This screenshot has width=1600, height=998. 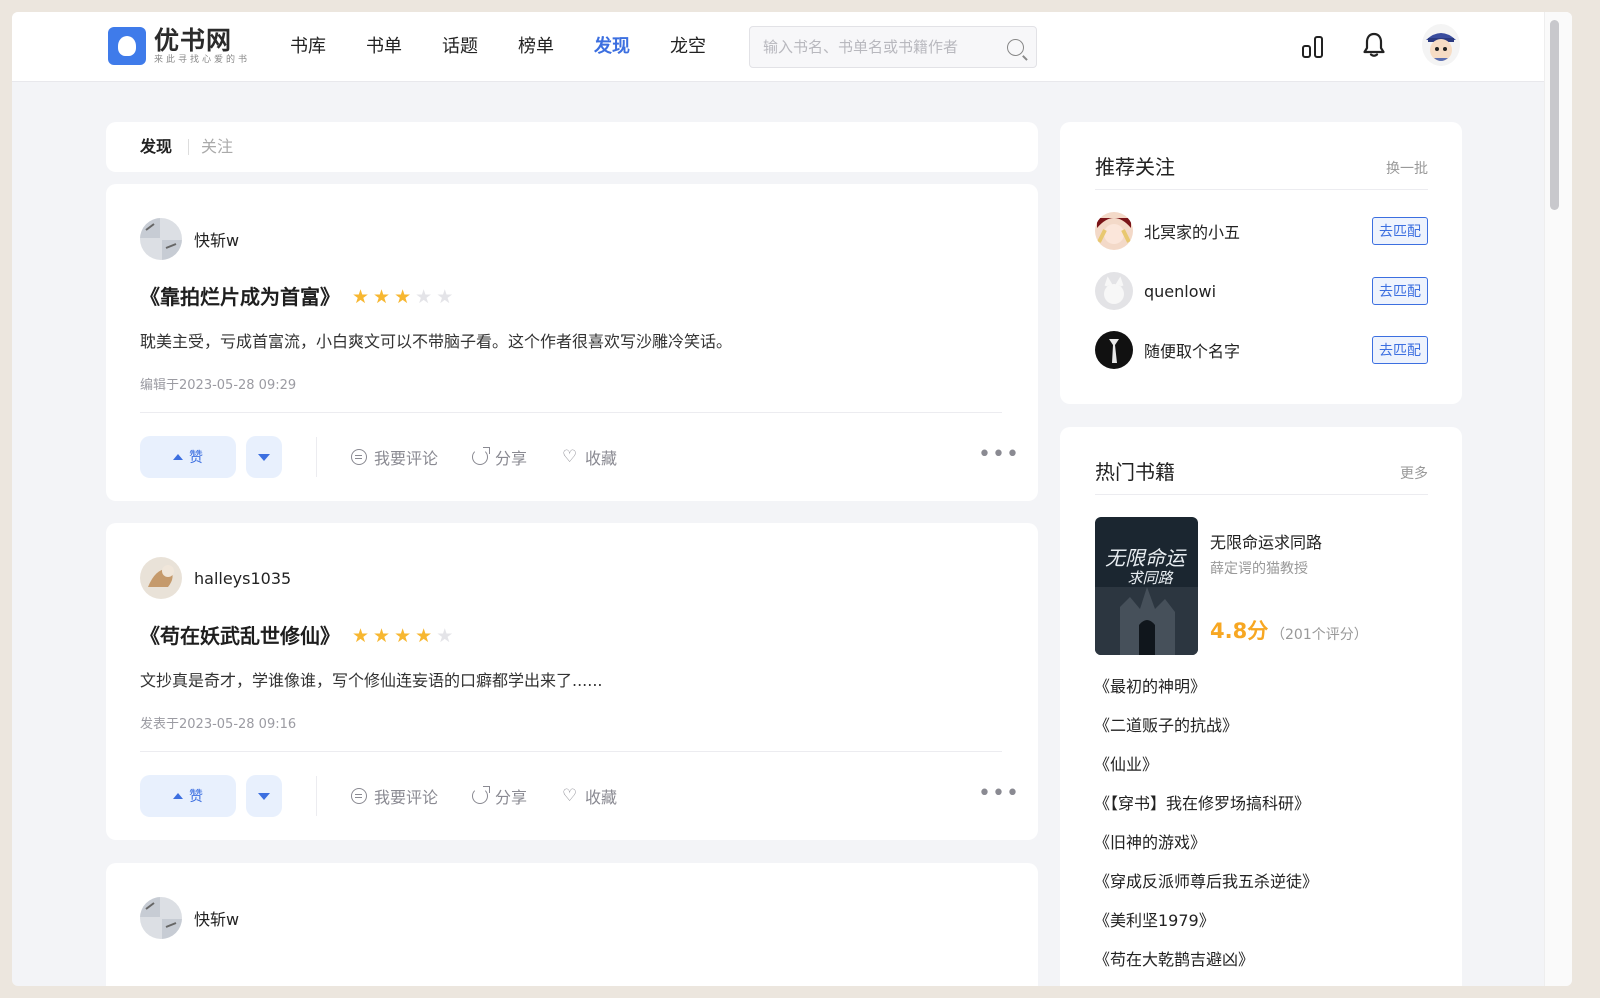 What do you see at coordinates (1150, 843) in the screenshot?
I see `hot-book-item: 《旧神的游戏》` at bounding box center [1150, 843].